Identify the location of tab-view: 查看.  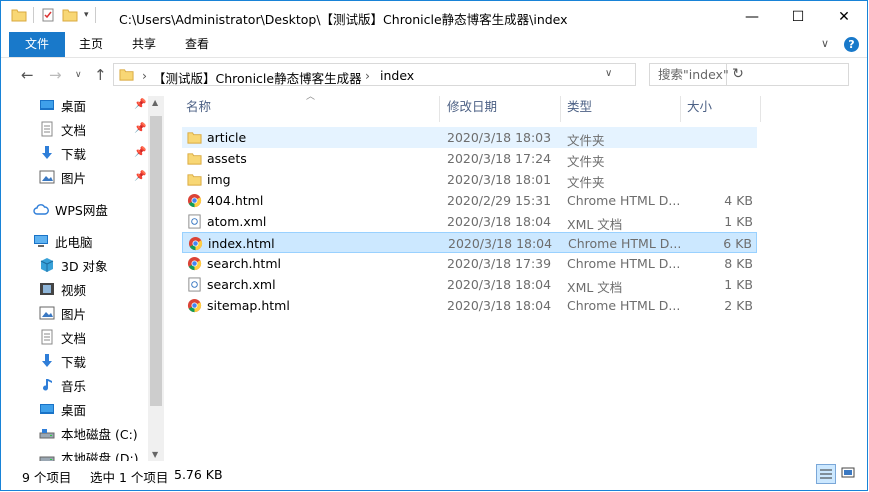
(197, 44).